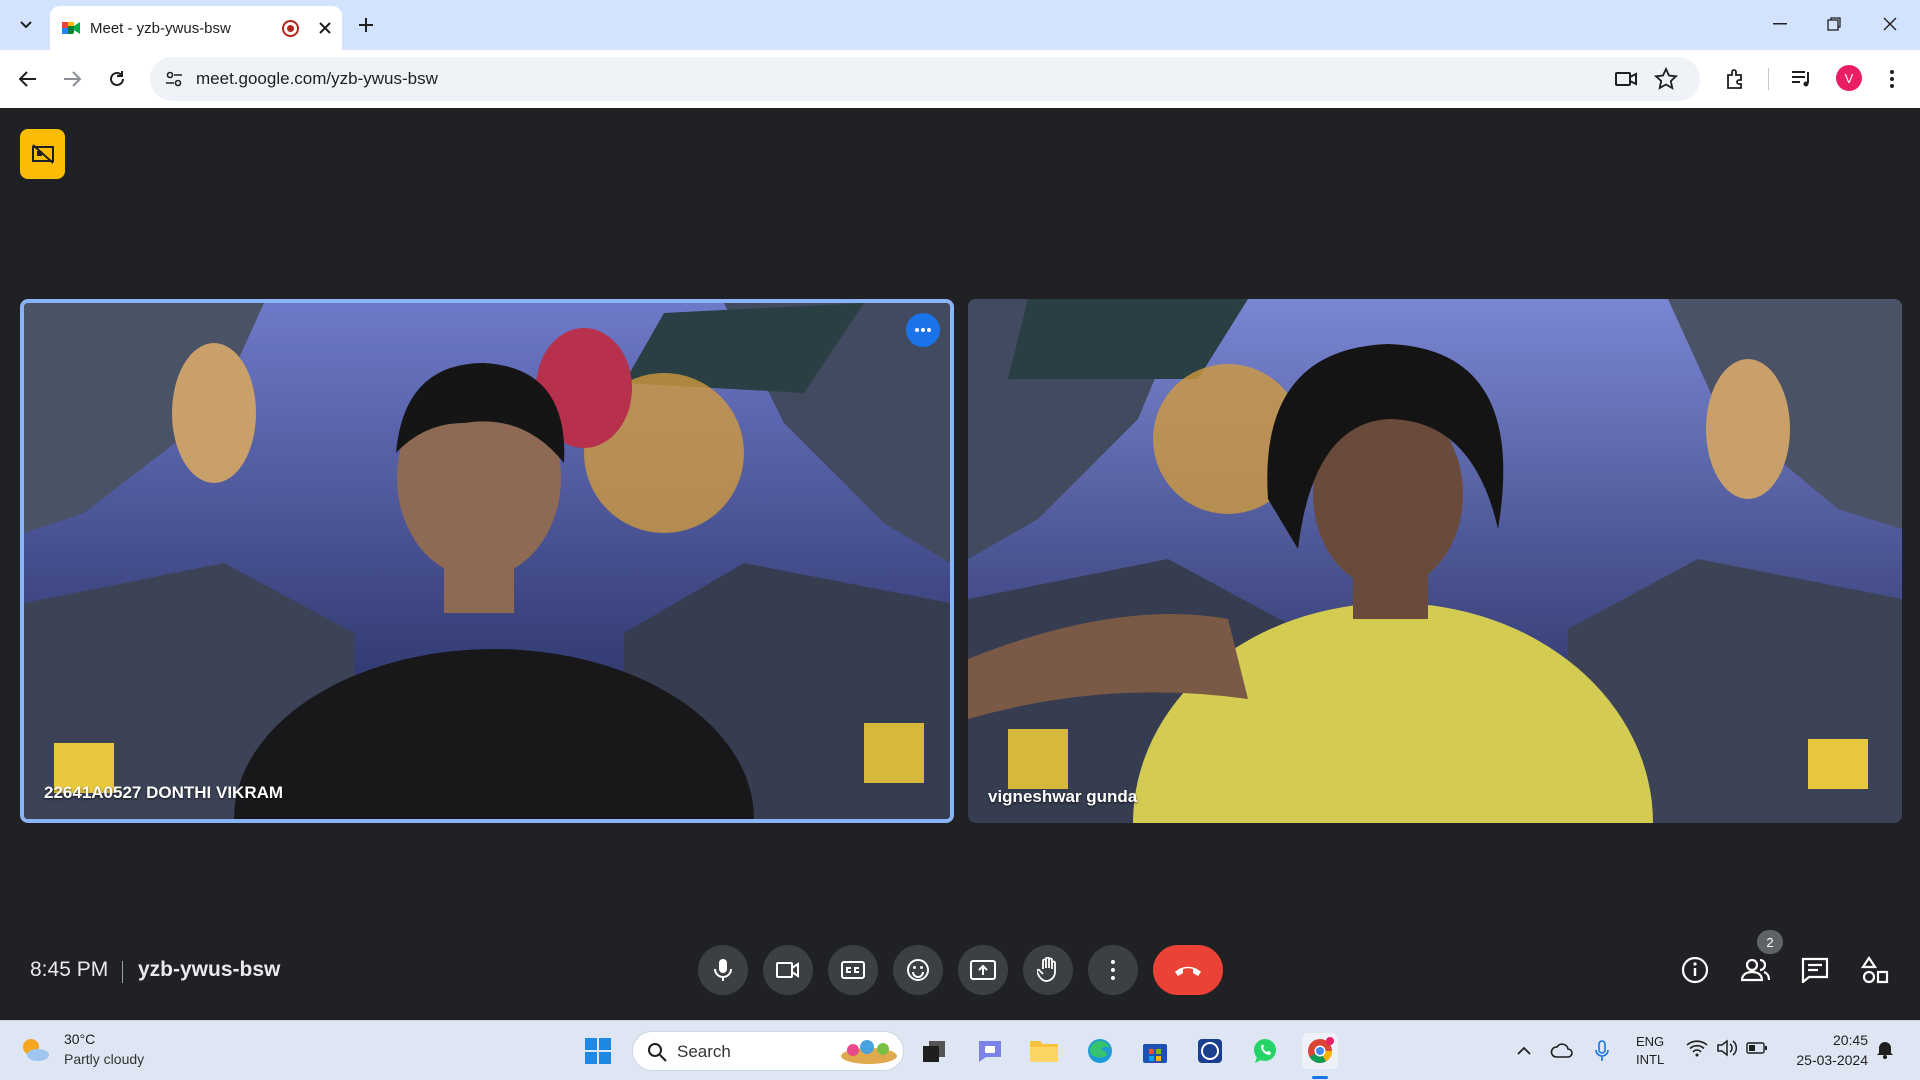 Image resolution: width=1920 pixels, height=1080 pixels. I want to click on extensions-button, so click(1736, 79).